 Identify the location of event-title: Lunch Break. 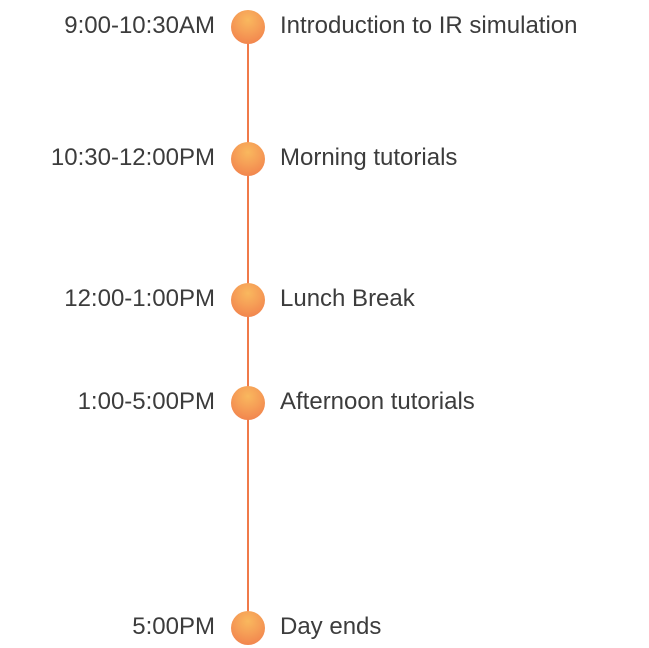
(347, 298).